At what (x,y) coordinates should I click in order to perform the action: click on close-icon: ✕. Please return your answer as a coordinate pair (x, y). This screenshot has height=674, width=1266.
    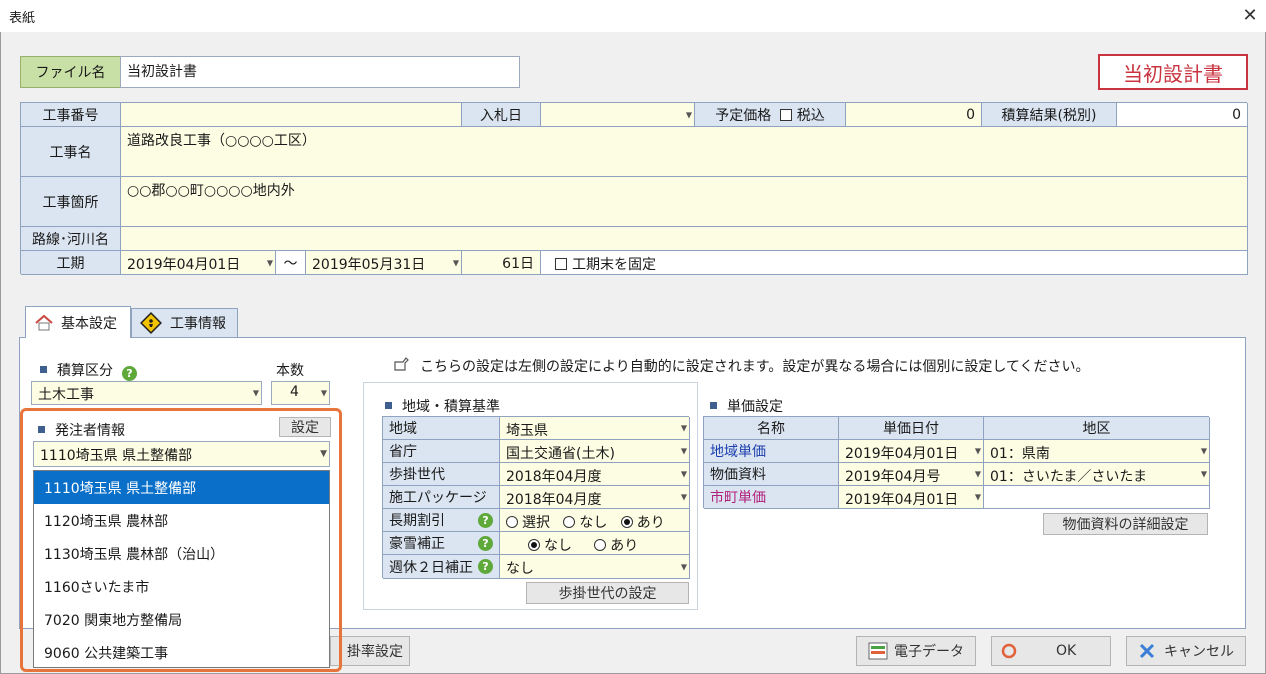
    Looking at the image, I should click on (1250, 16).